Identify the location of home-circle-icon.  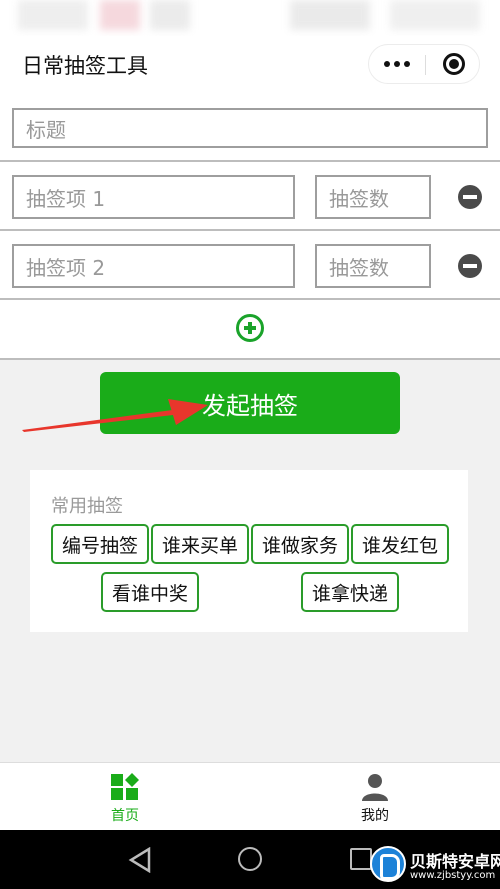
(250, 859).